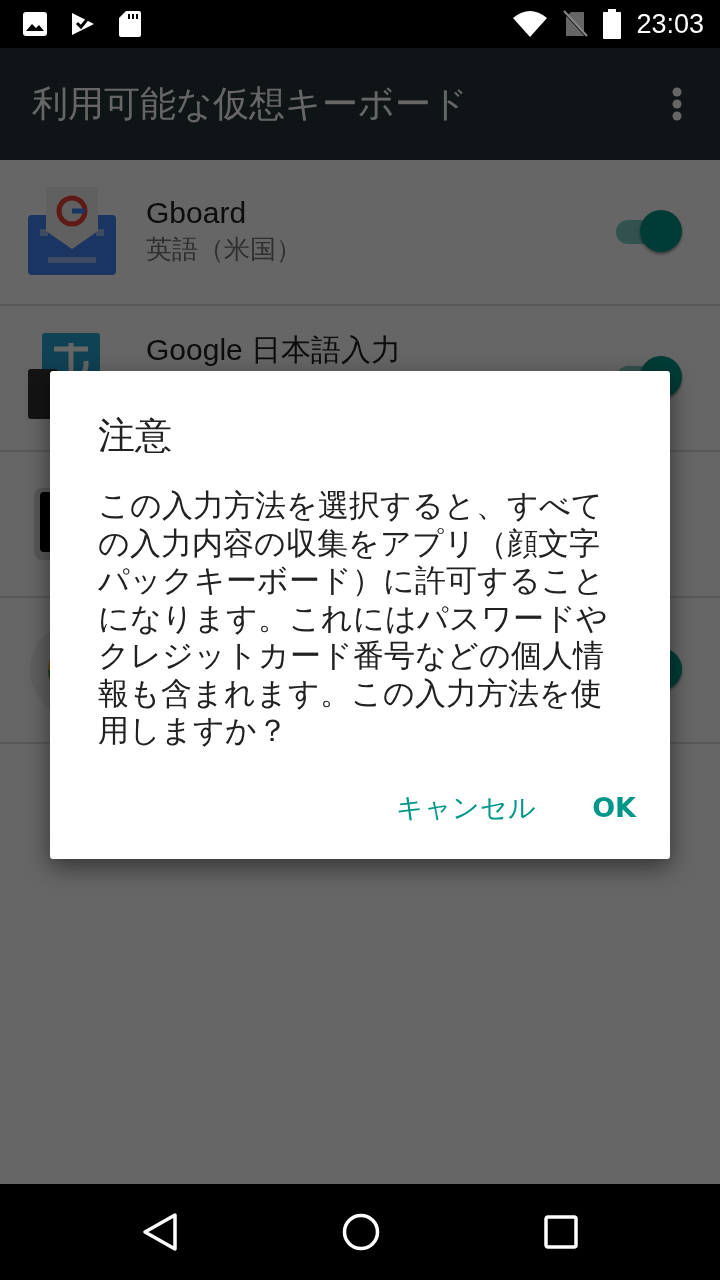 The width and height of the screenshot is (720, 1280). Describe the element at coordinates (575, 24) in the screenshot. I see `no-sim-icon` at that location.